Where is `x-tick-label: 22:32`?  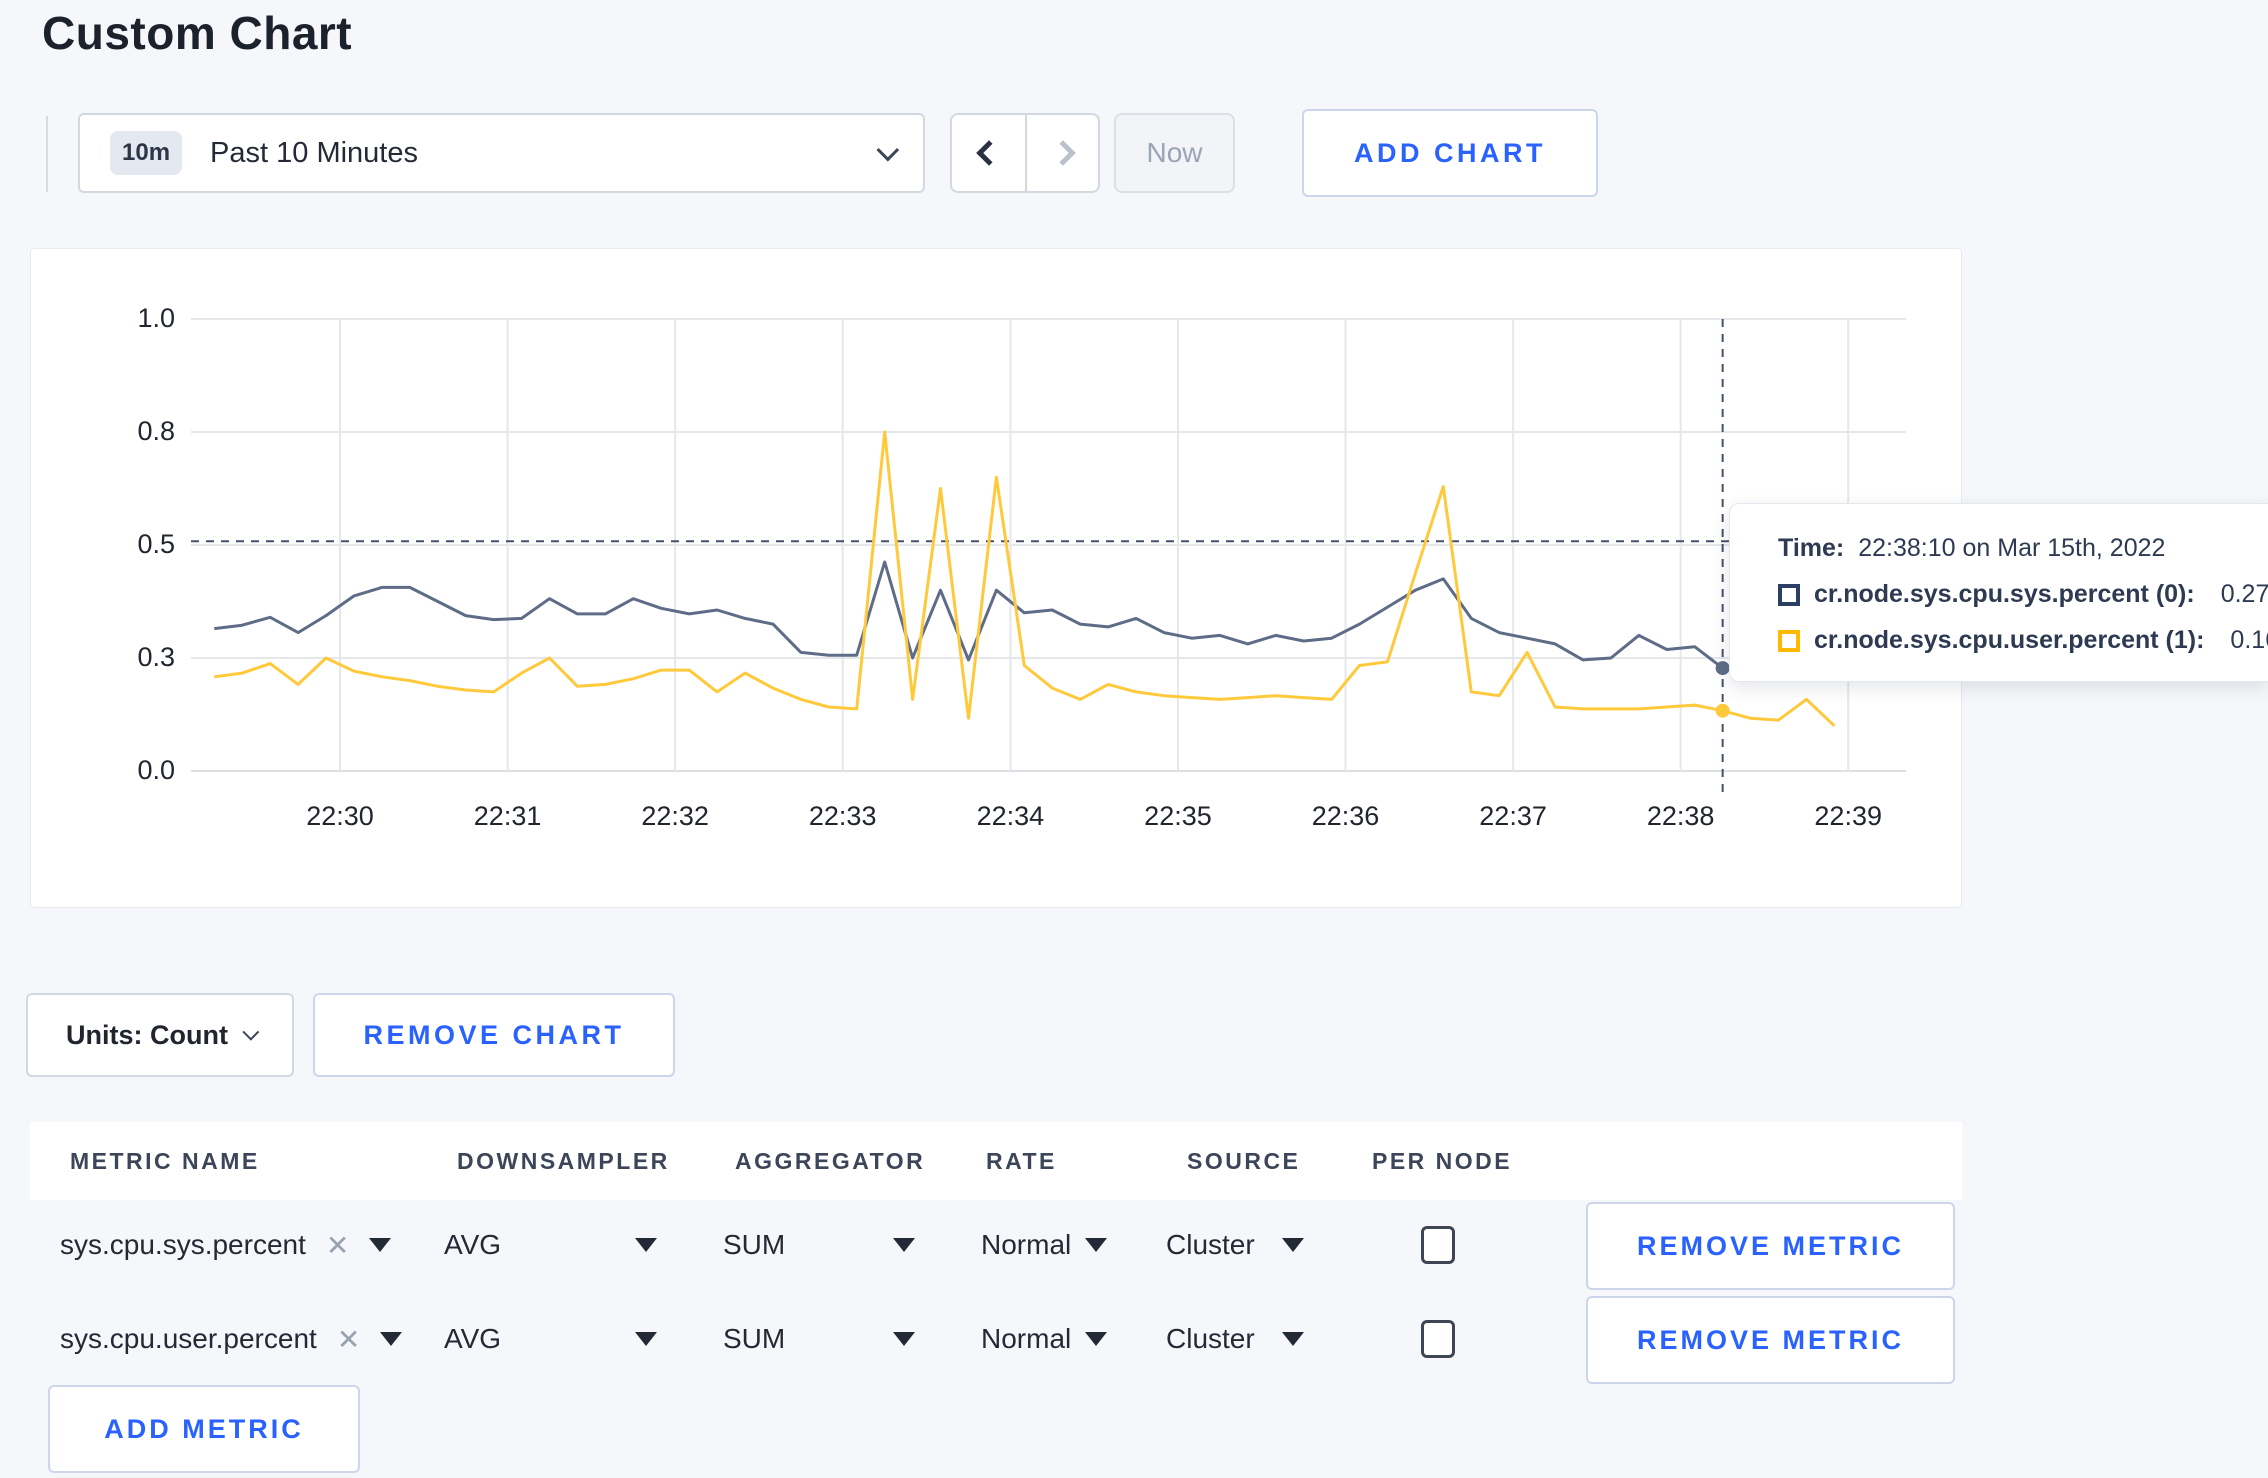 x-tick-label: 22:32 is located at coordinates (675, 816).